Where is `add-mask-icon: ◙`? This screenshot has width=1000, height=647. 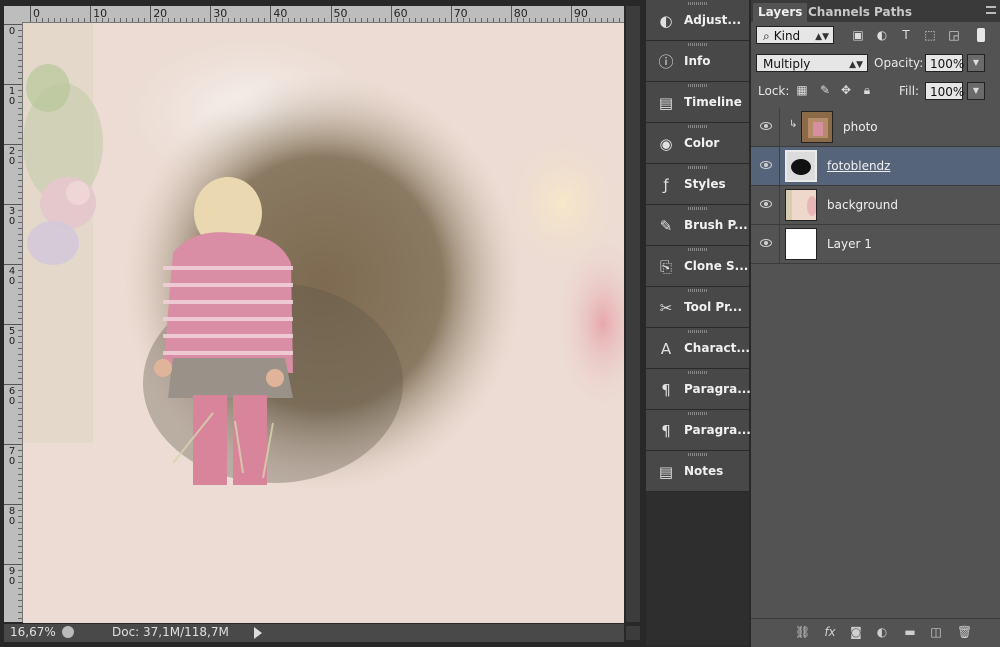
add-mask-icon: ◙ is located at coordinates (856, 632).